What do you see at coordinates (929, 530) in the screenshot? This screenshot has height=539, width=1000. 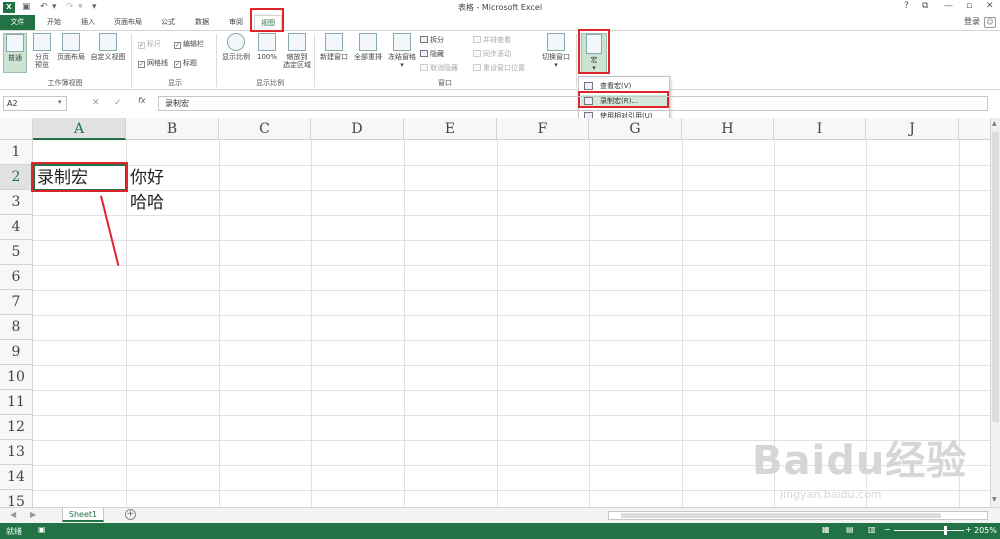 I see `zoom-slider` at bounding box center [929, 530].